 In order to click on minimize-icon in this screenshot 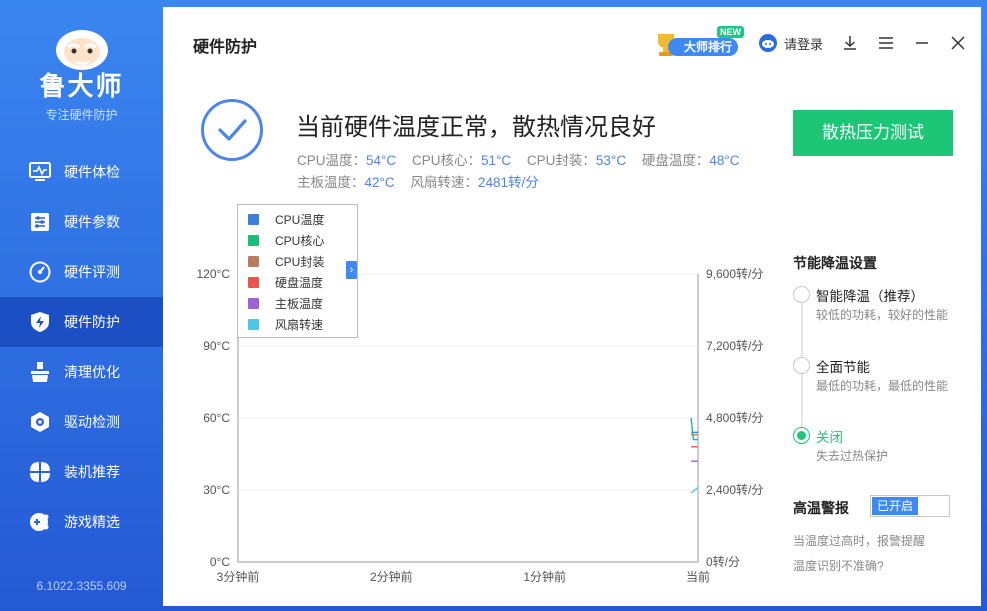, I will do `click(922, 43)`.